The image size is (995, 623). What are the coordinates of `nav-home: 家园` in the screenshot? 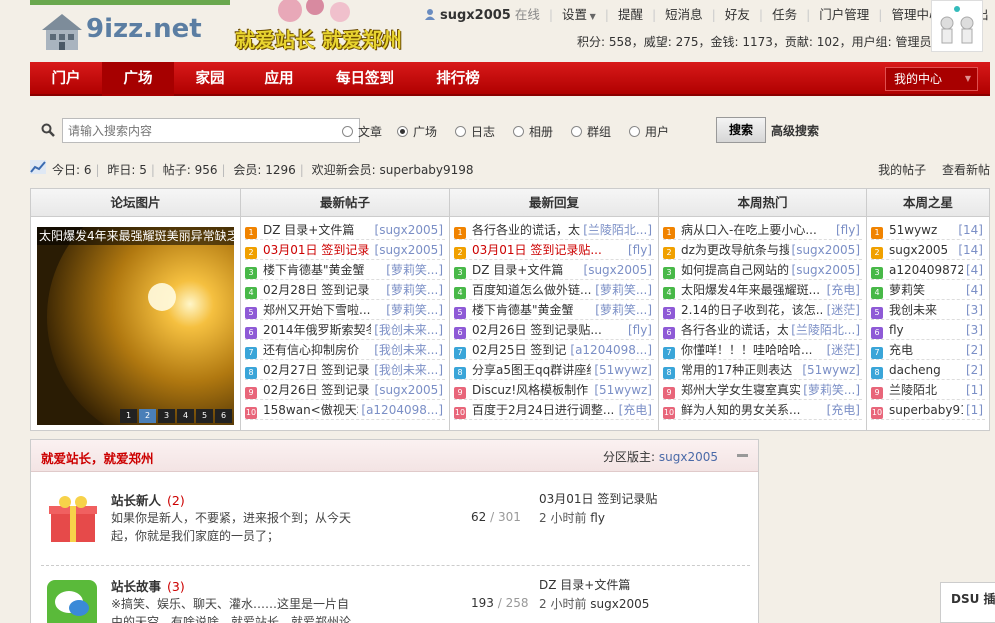 It's located at (210, 79).